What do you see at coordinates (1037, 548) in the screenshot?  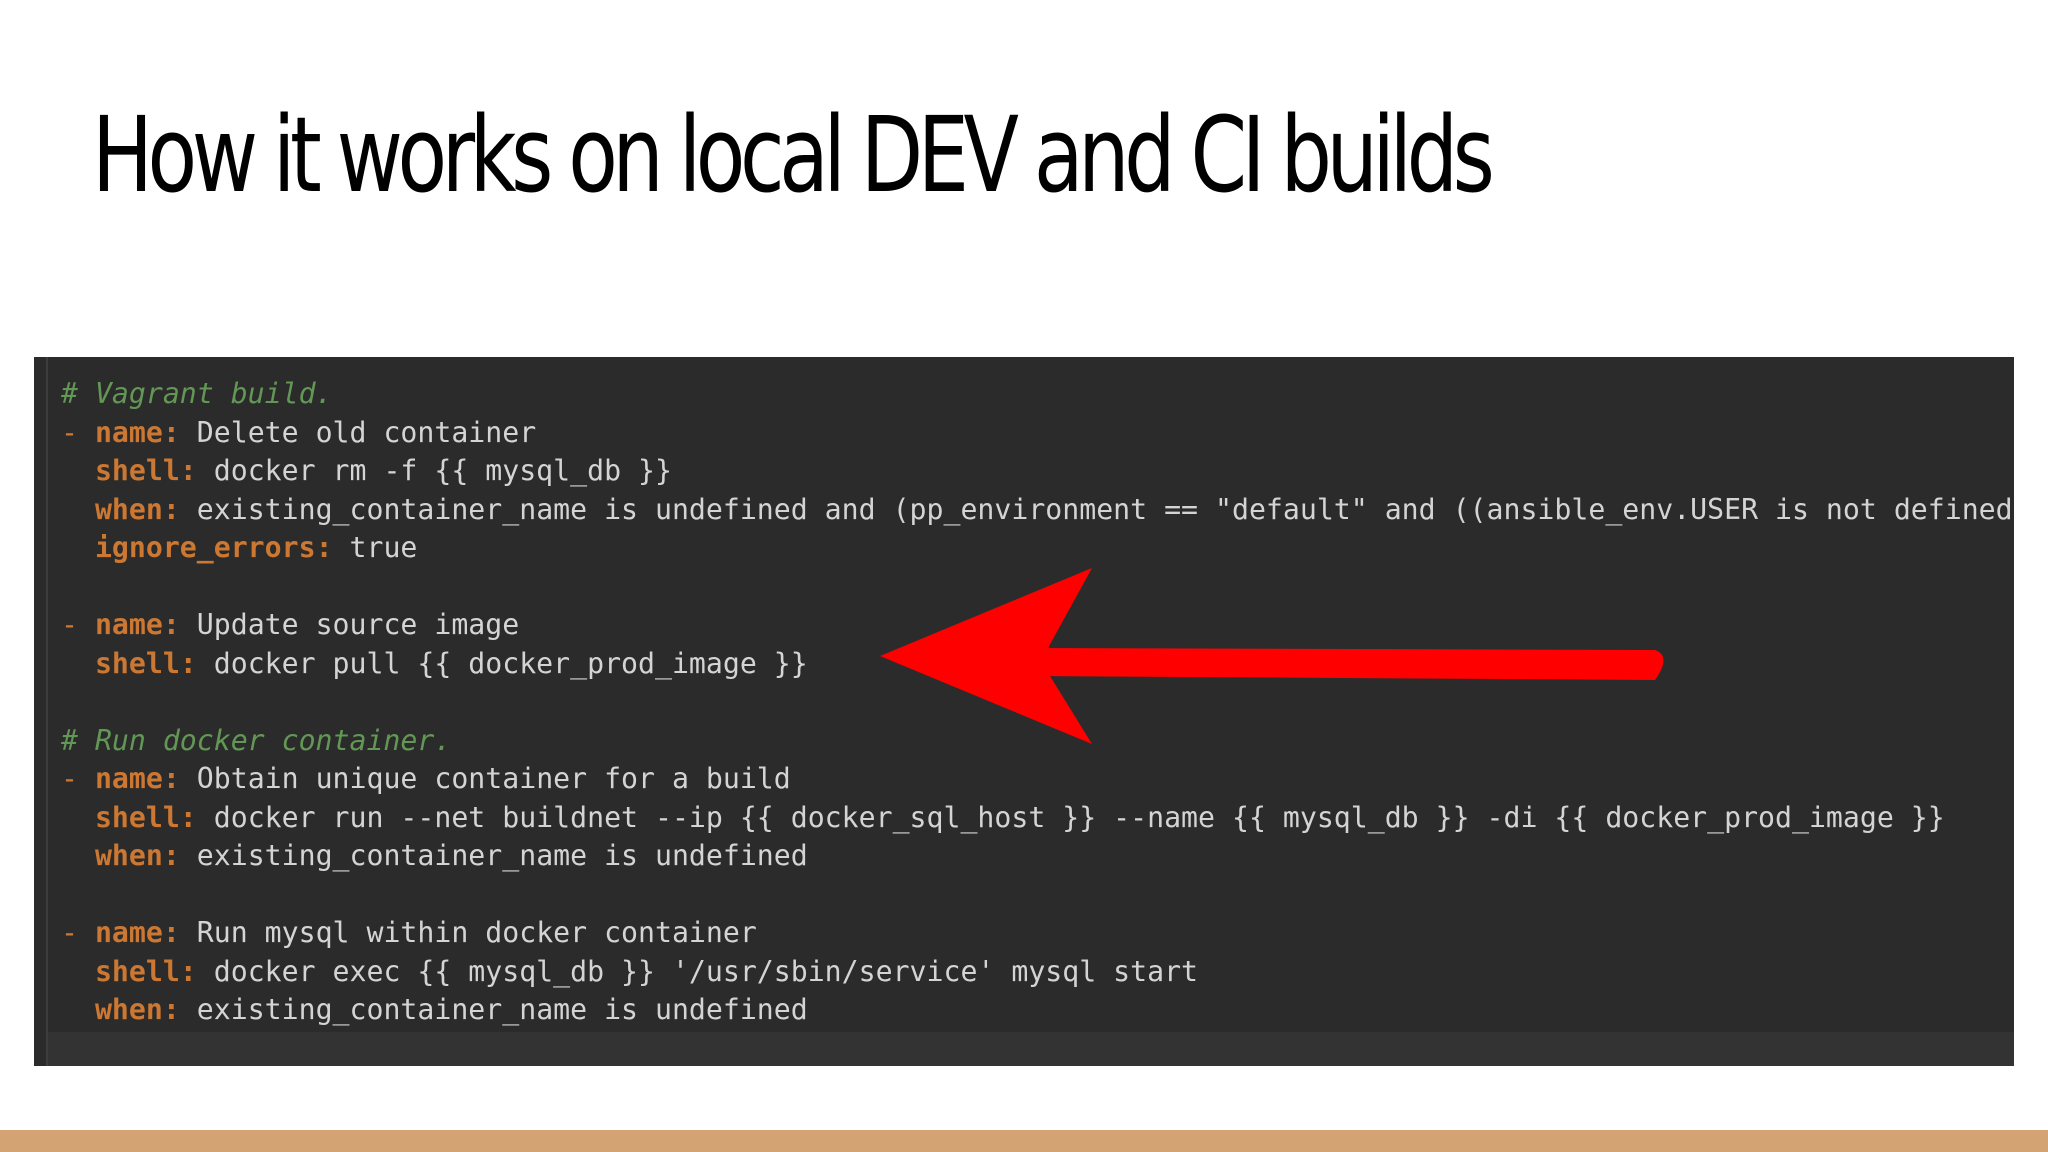 I see `code-line: ignore_errors: true` at bounding box center [1037, 548].